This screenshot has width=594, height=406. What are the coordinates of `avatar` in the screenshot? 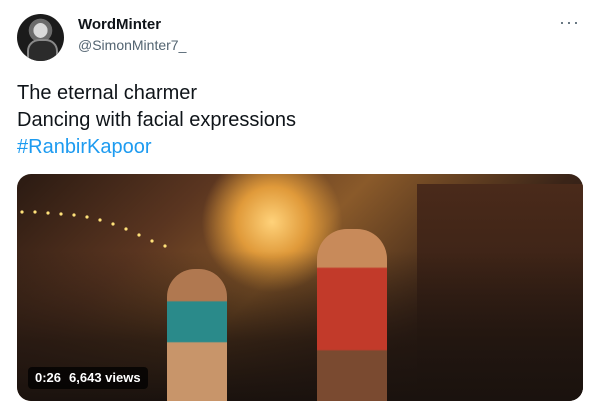 It's located at (40, 37).